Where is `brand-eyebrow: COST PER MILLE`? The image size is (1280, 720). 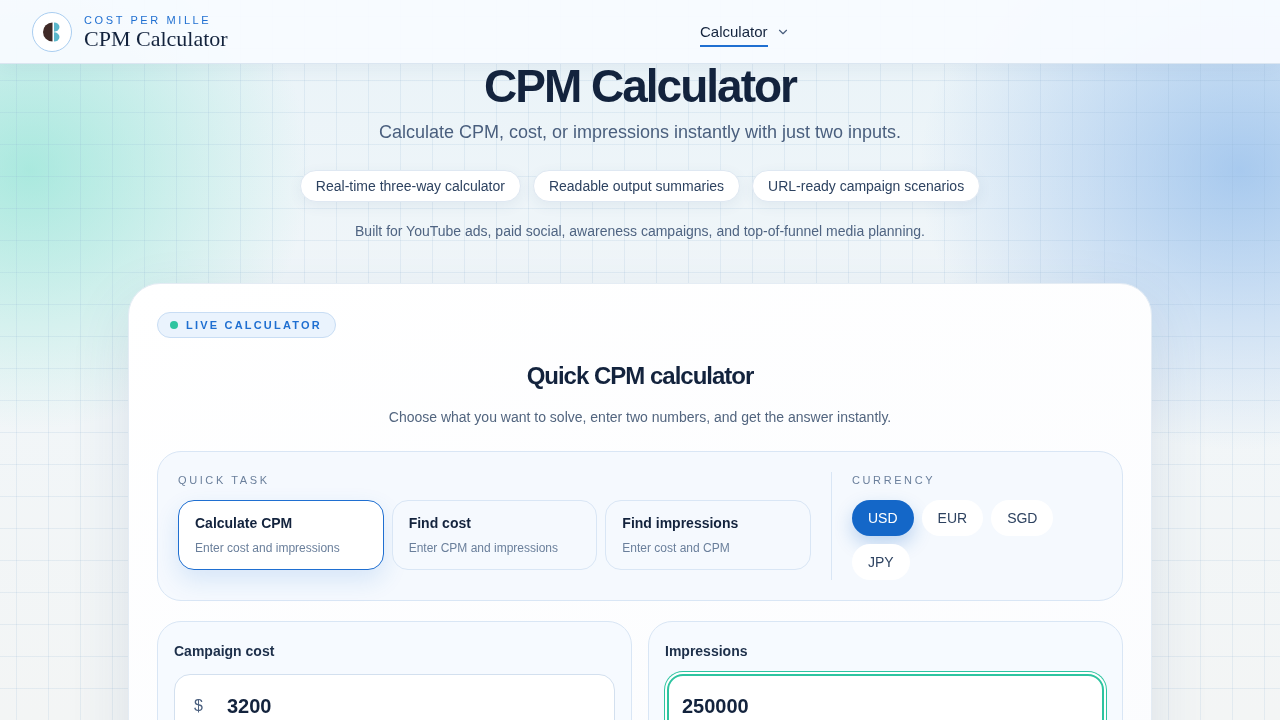
brand-eyebrow: COST PER MILLE is located at coordinates (148, 19).